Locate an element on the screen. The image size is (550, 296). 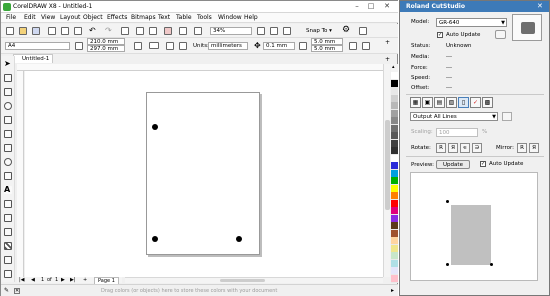
export-icon is located at coordinates (153, 31).